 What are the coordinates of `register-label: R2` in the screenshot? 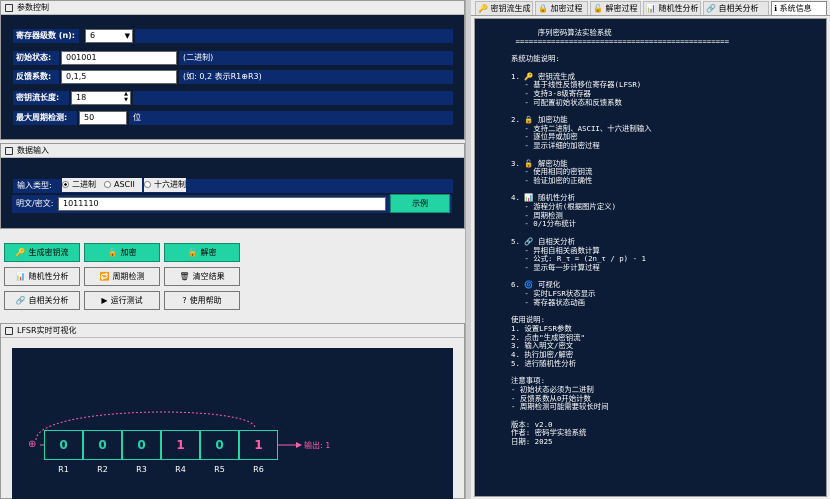 It's located at (102, 469).